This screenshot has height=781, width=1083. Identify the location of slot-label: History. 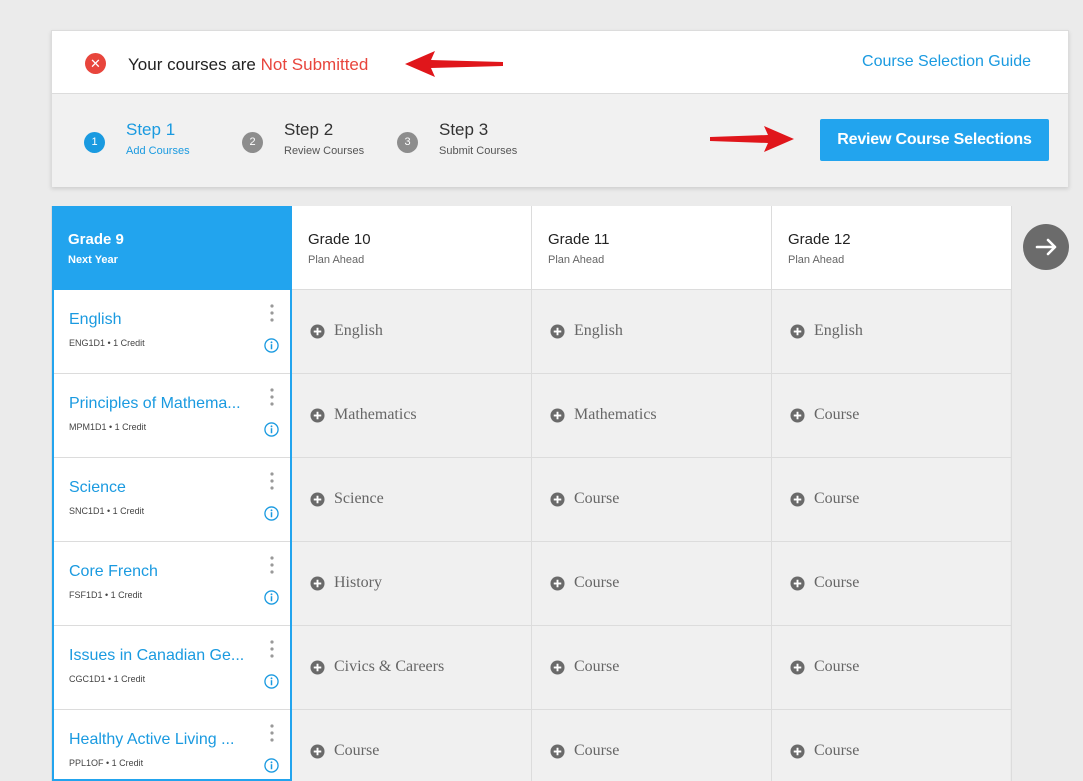
(358, 582).